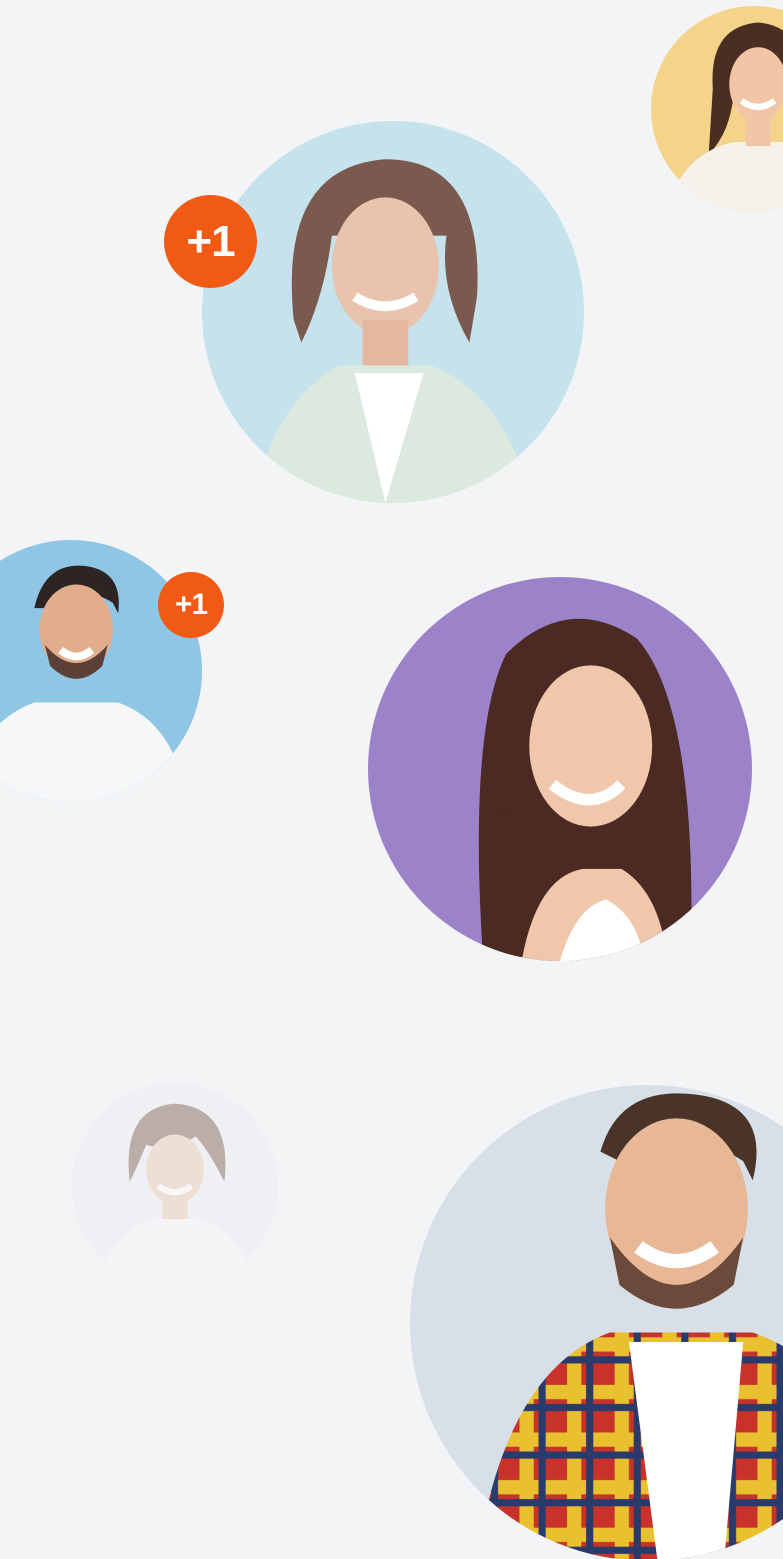 This screenshot has width=783, height=1559. Describe the element at coordinates (175, 1186) in the screenshot. I see `woman-faded-avatar-icon` at that location.